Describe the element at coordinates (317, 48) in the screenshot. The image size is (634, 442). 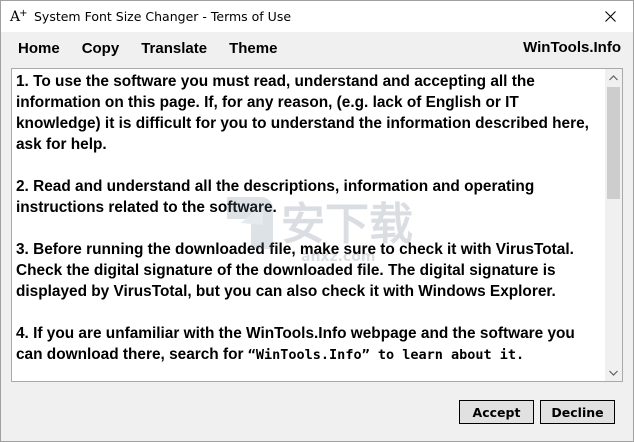
I see `menu-bar: Home Copy Translate Theme WinTools.Info` at that location.